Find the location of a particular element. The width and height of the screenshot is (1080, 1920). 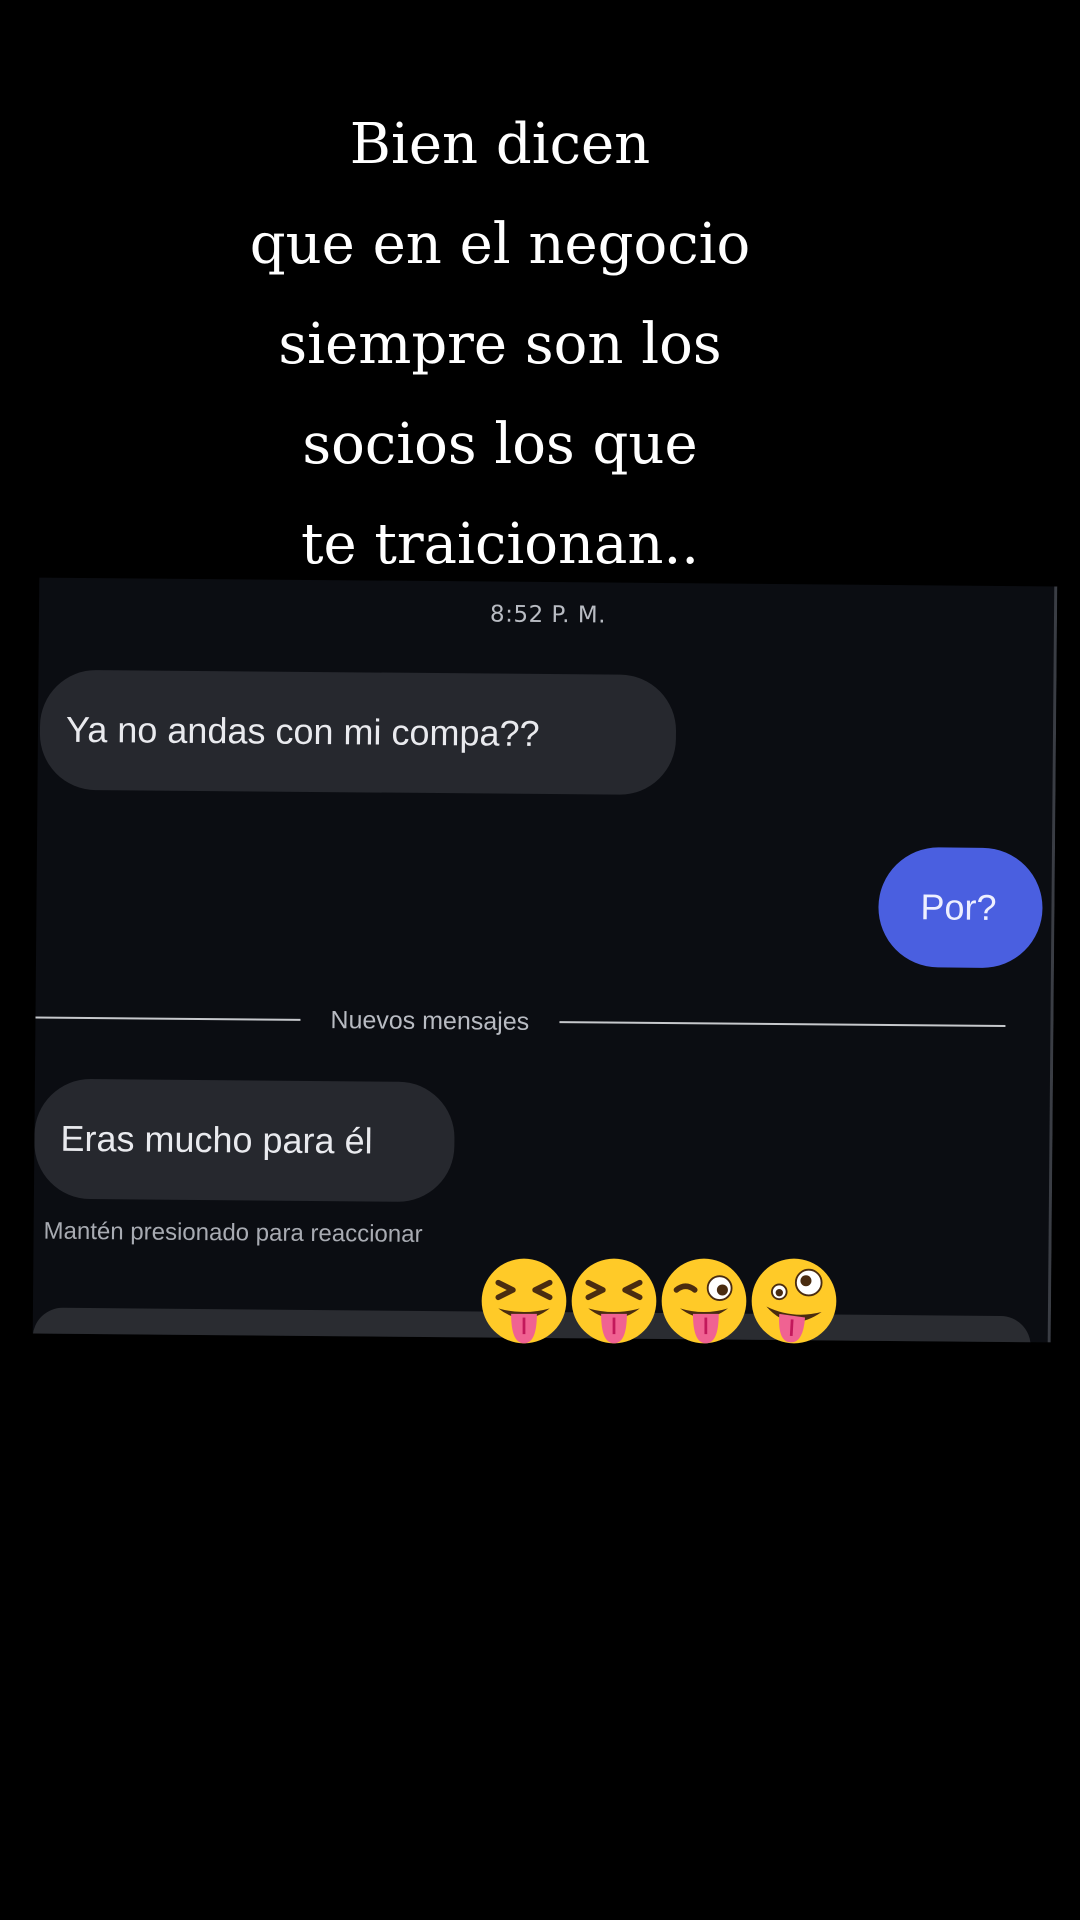

caption-line: que en el negocio is located at coordinates (500, 244).